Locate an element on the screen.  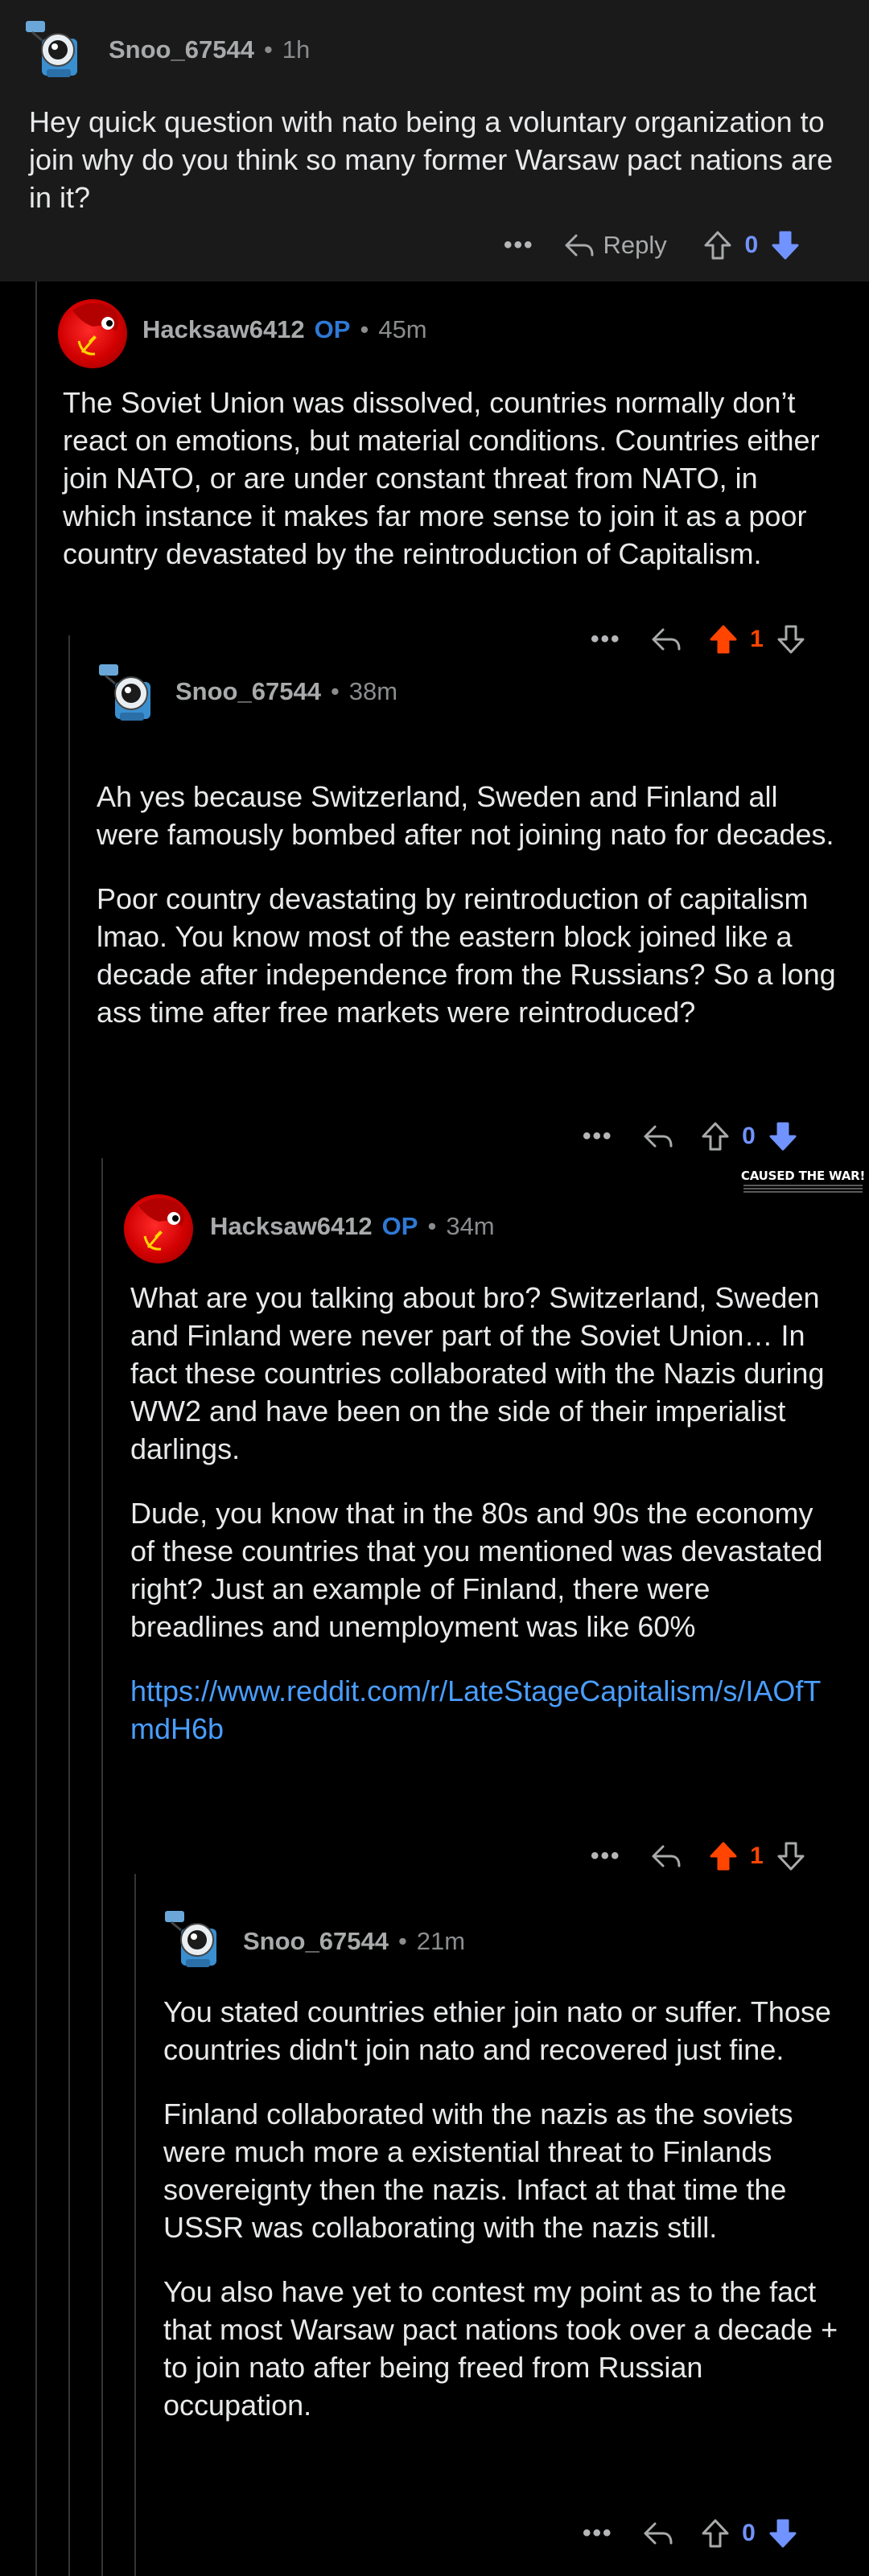
comment-meta: Snoo_67544 • 1h is located at coordinates (209, 49).